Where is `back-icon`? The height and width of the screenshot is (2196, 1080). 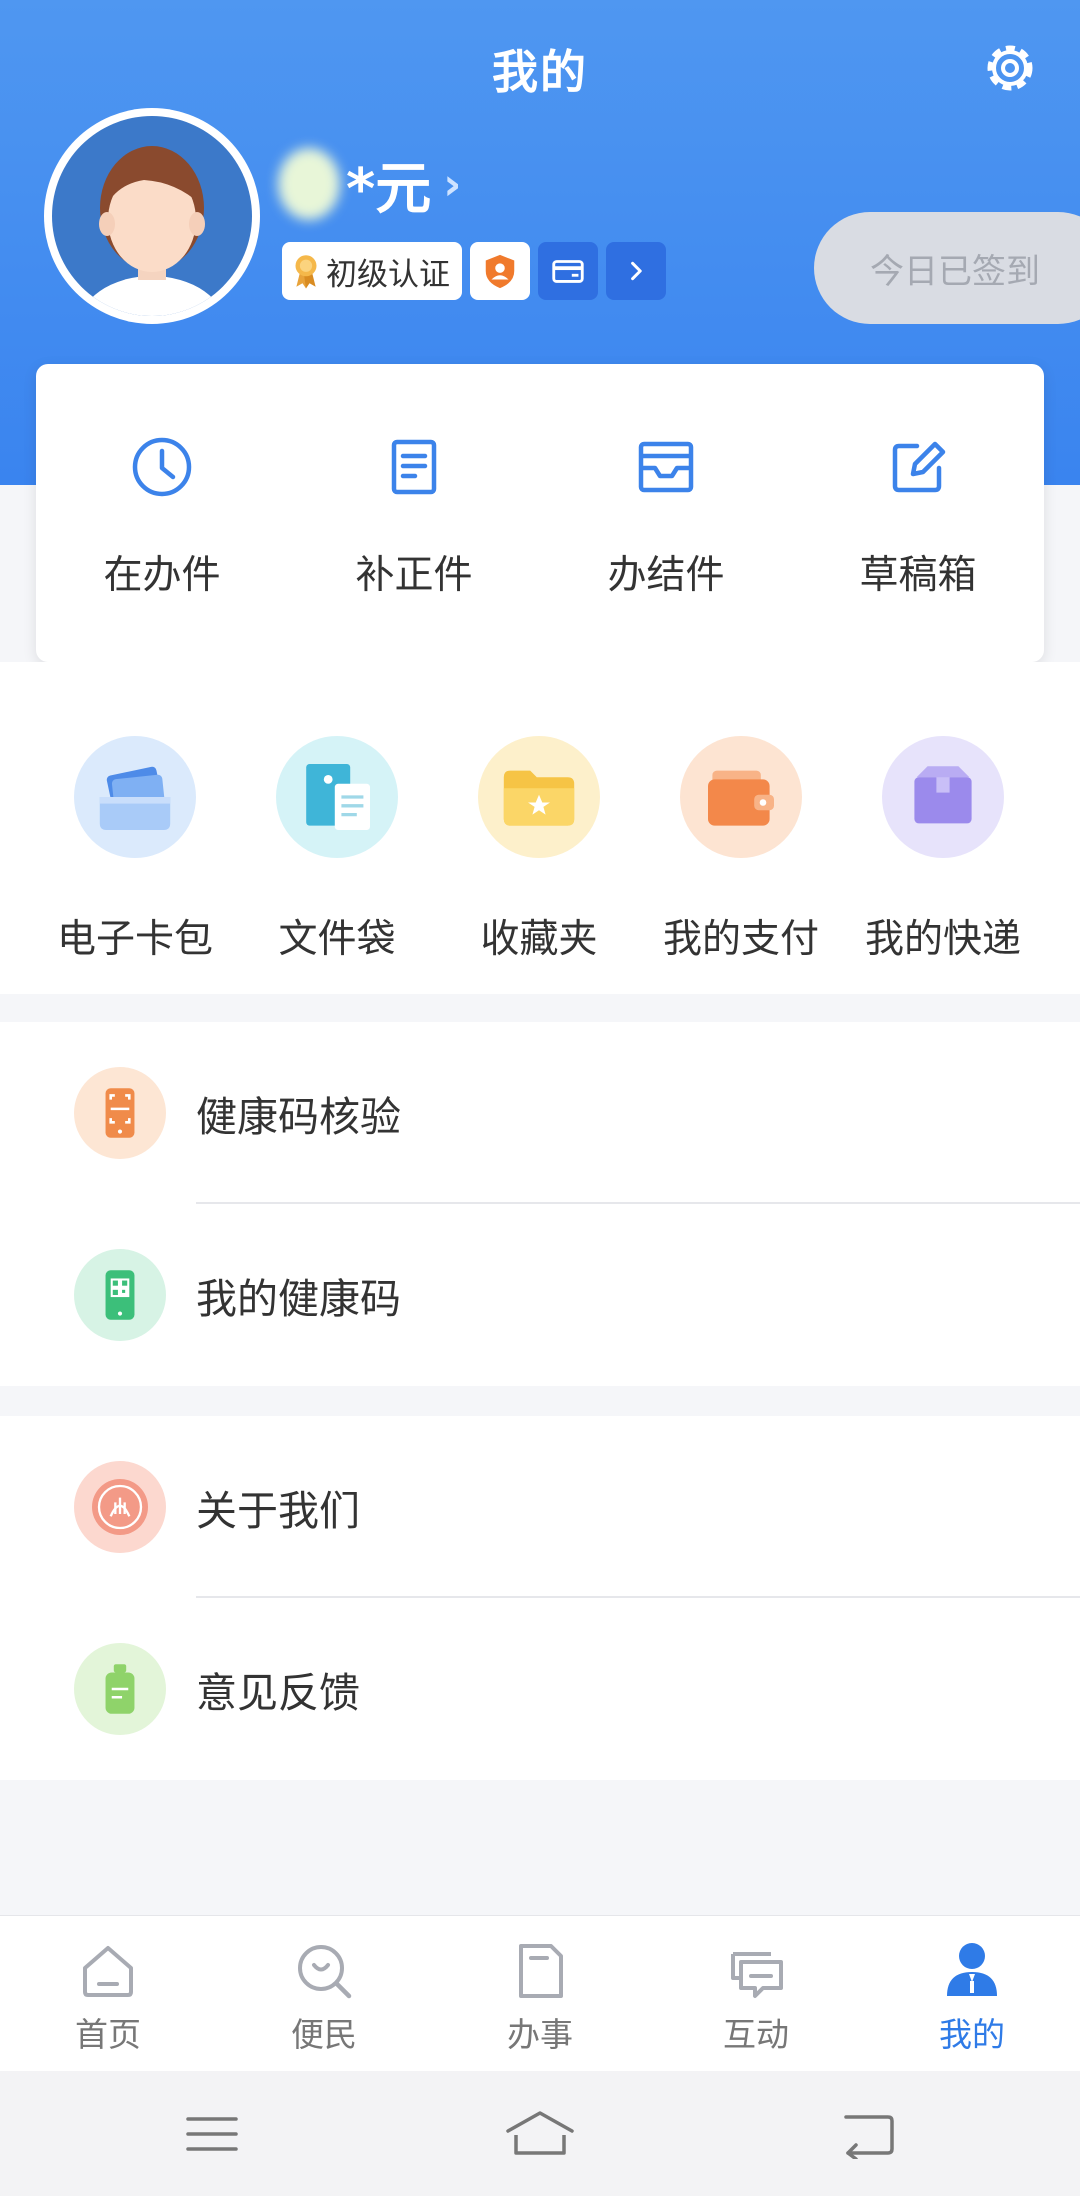
back-icon is located at coordinates (868, 2134).